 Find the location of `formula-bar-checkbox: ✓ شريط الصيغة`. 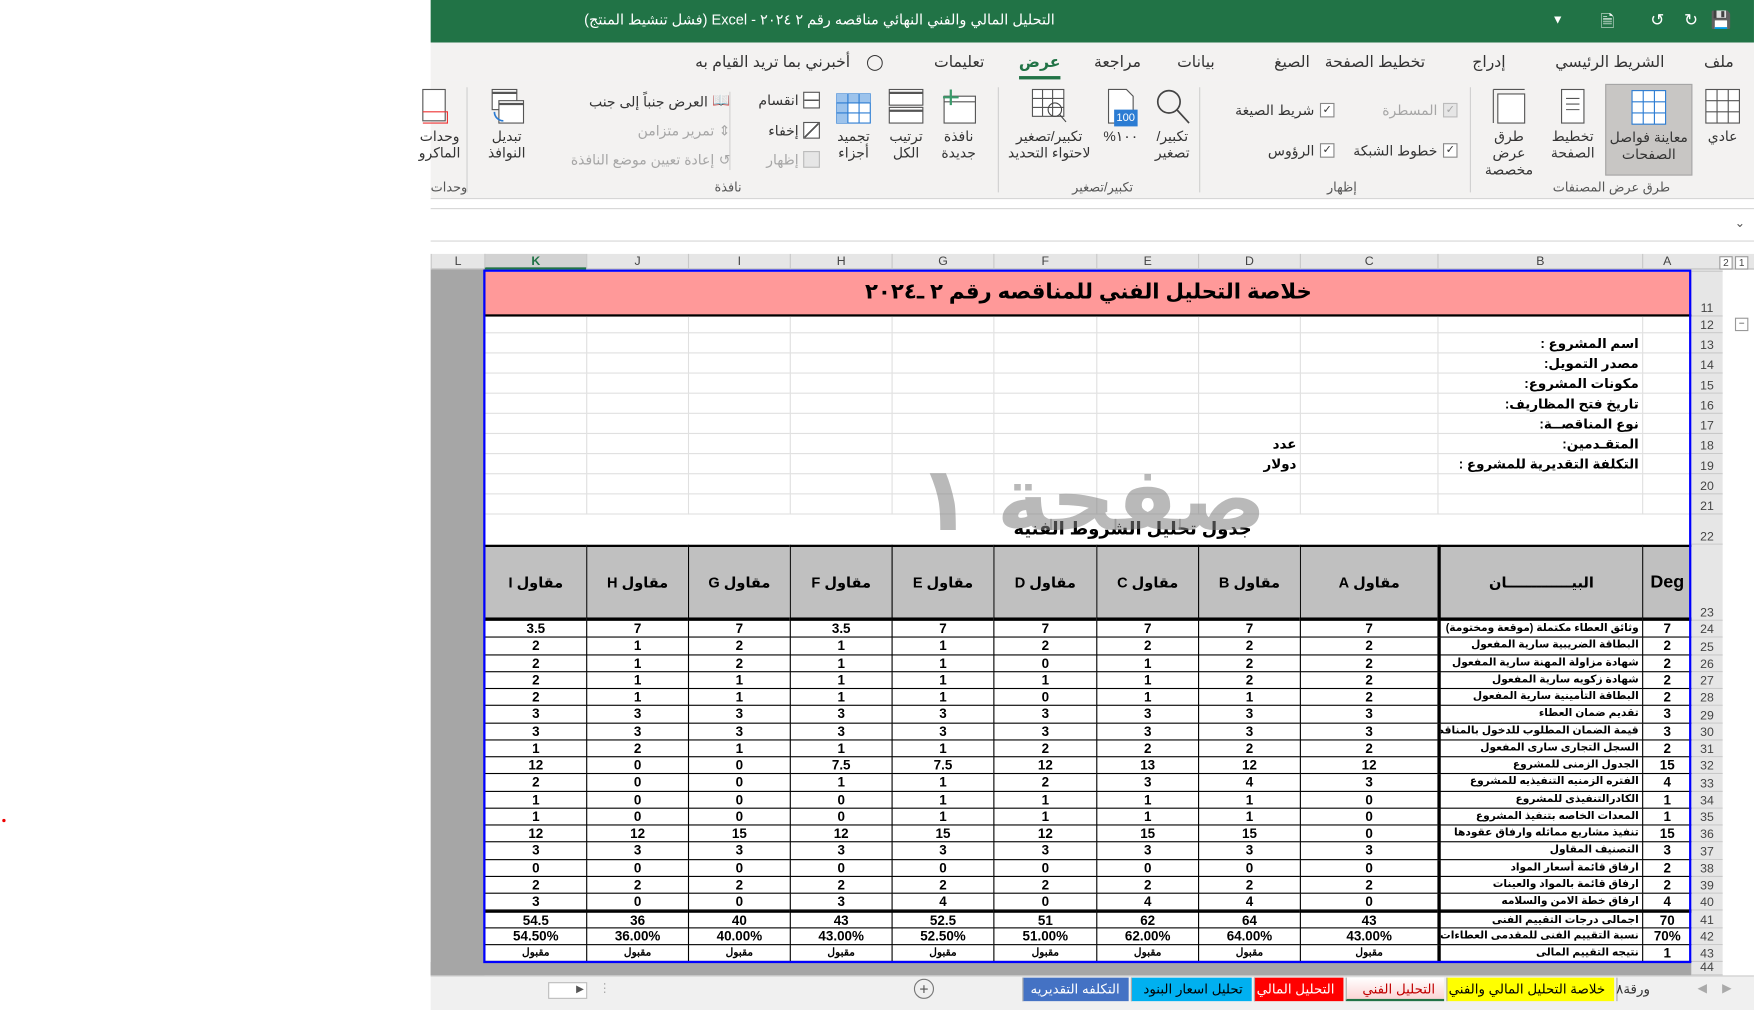

formula-bar-checkbox: ✓ شريط الصيغة is located at coordinates (1285, 110).